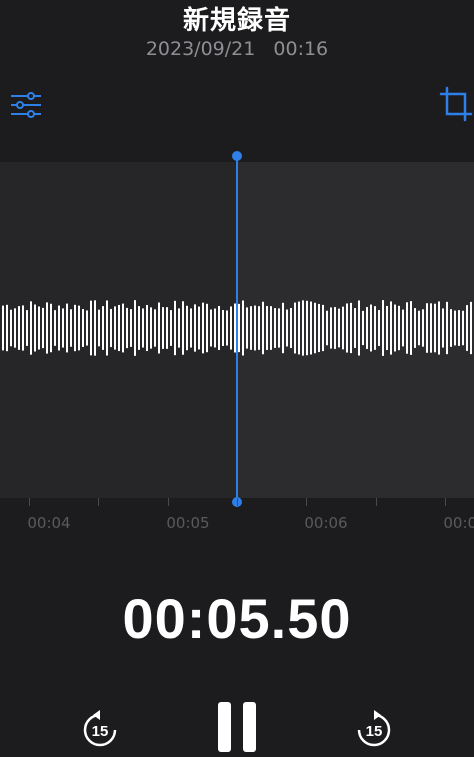 This screenshot has width=474, height=757. I want to click on current-time-display: 00:05.50, so click(237, 618).